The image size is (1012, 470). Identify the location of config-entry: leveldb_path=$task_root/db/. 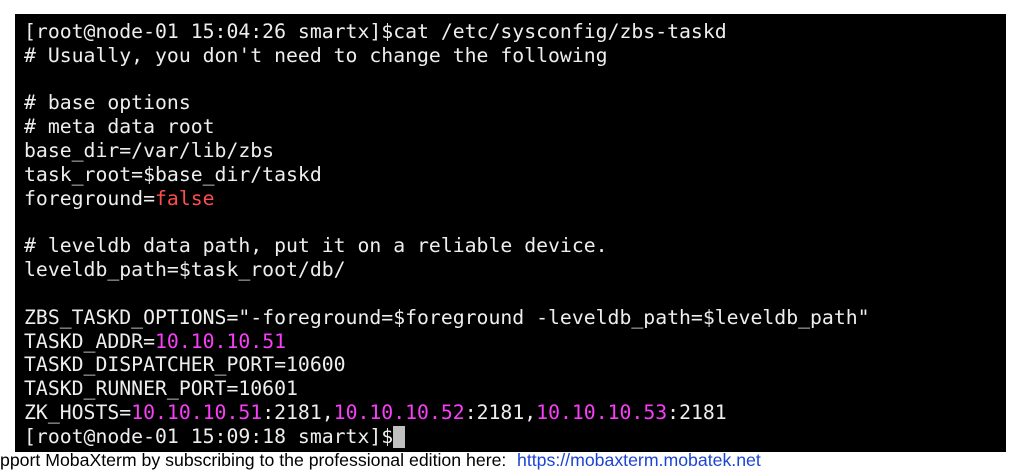
(185, 270).